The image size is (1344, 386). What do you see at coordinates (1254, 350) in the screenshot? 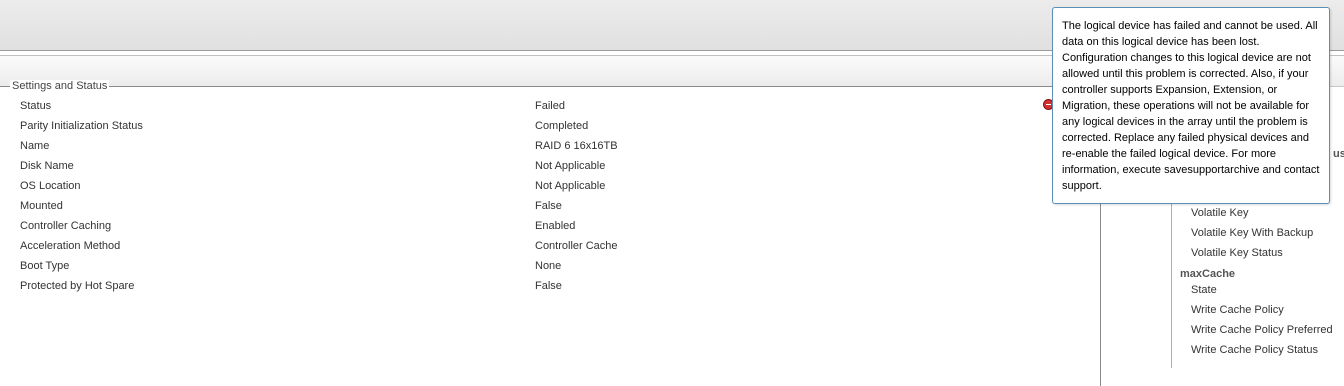
I see `tree-item-write-cache-policy-status: Write Cache Policy Status` at bounding box center [1254, 350].